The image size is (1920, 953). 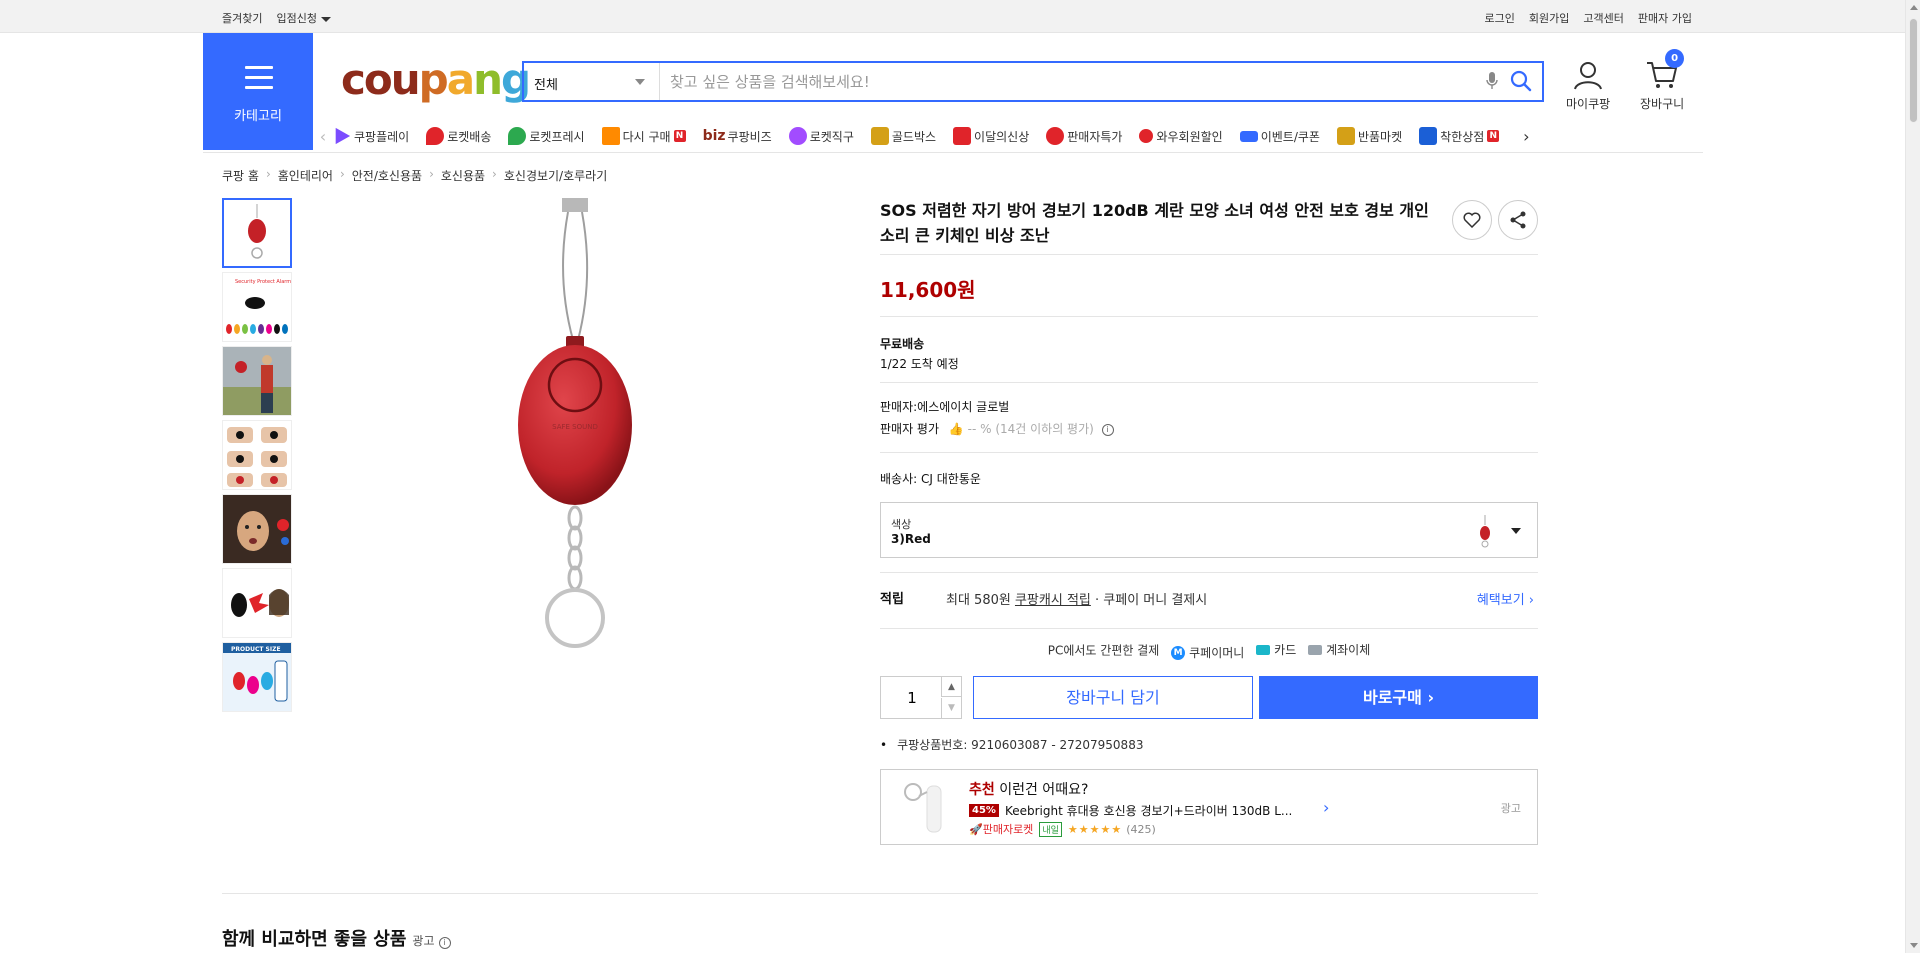 What do you see at coordinates (1095, 829) in the screenshot?
I see `star-rating: ★★★★★` at bounding box center [1095, 829].